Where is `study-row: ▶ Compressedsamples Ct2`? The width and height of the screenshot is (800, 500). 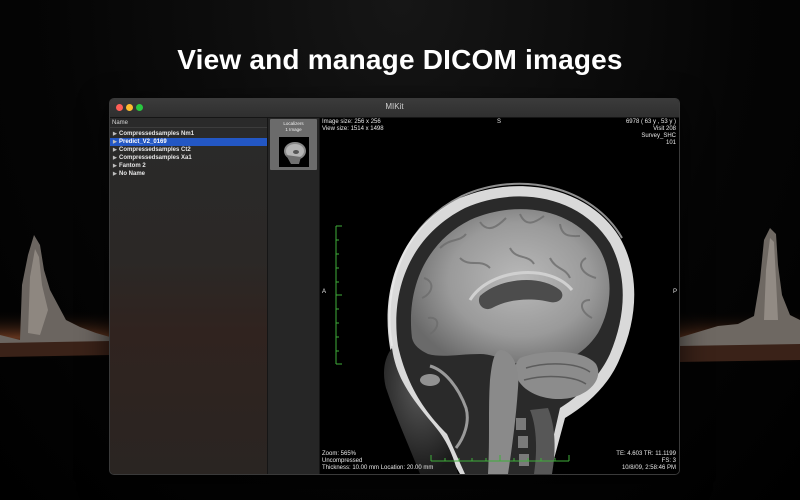
study-row: ▶ Compressedsamples Ct2 is located at coordinates (188, 150).